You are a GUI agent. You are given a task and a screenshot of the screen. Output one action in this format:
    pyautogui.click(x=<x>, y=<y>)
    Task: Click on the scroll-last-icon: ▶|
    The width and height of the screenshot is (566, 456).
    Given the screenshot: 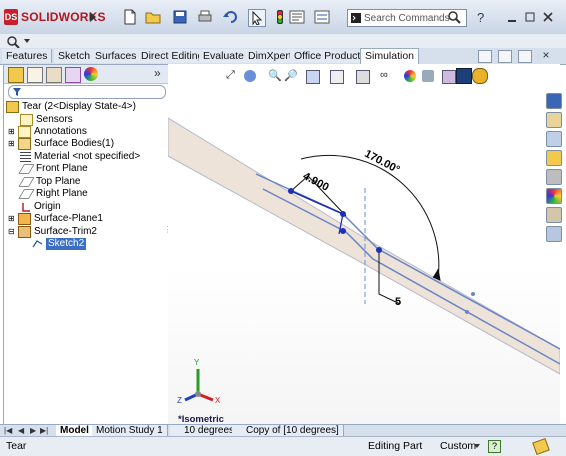 What is the action you would take?
    pyautogui.click(x=44, y=430)
    